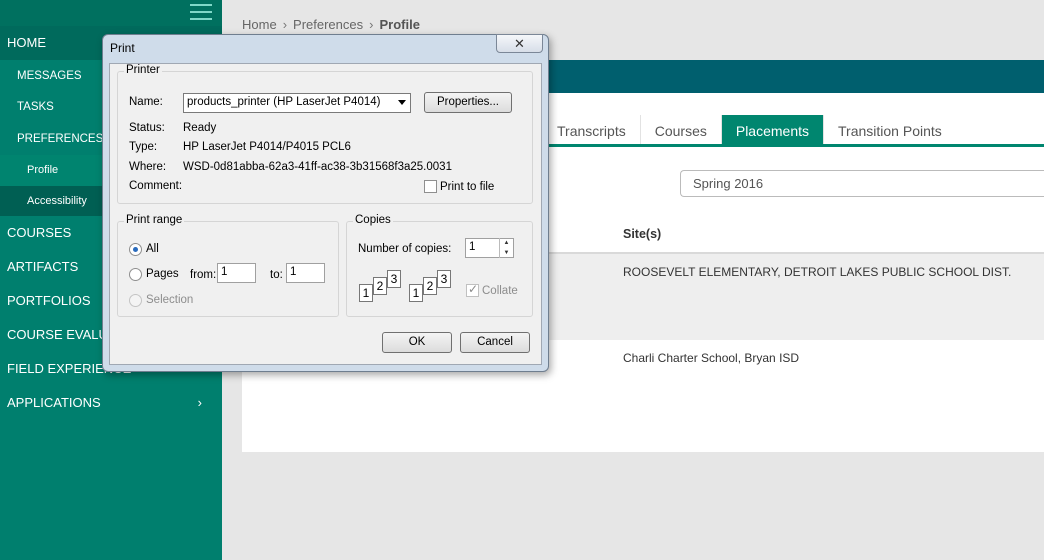 Image resolution: width=1044 pixels, height=560 pixels. What do you see at coordinates (162, 274) in the screenshot?
I see `pages-label: Pages` at bounding box center [162, 274].